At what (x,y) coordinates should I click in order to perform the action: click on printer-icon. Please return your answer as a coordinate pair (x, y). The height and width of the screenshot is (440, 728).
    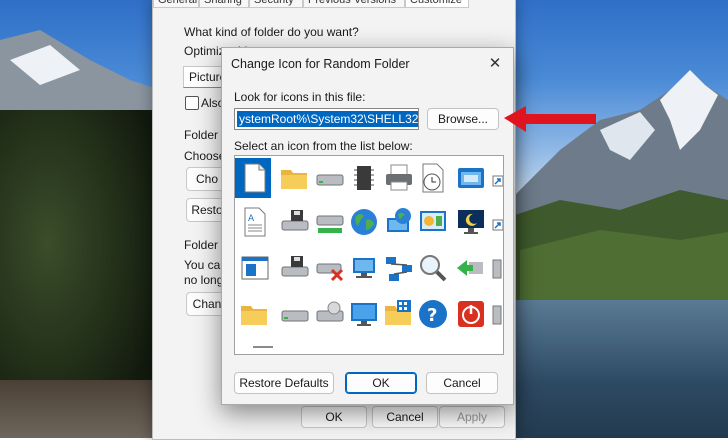
    Looking at the image, I should click on (399, 177).